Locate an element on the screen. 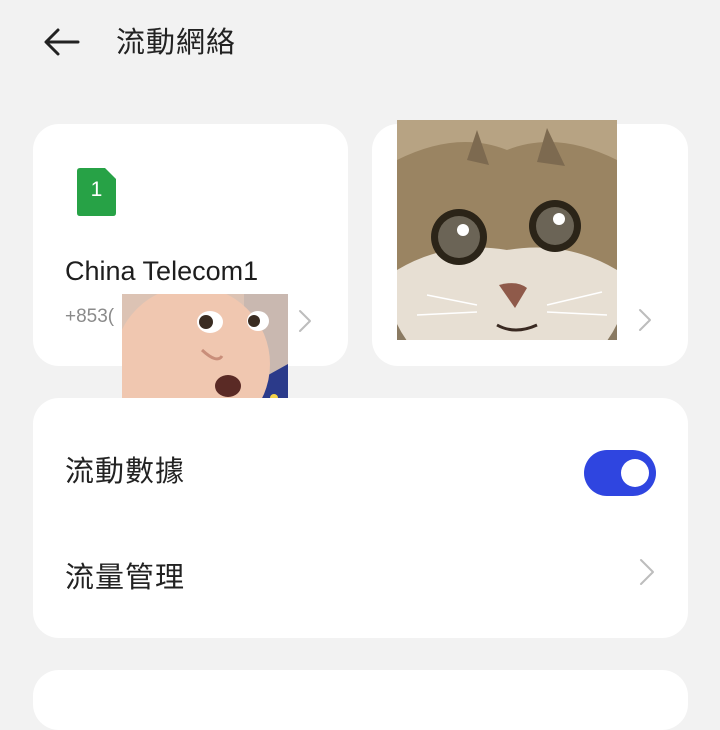  sim-slot-label: 1 is located at coordinates (96, 189).